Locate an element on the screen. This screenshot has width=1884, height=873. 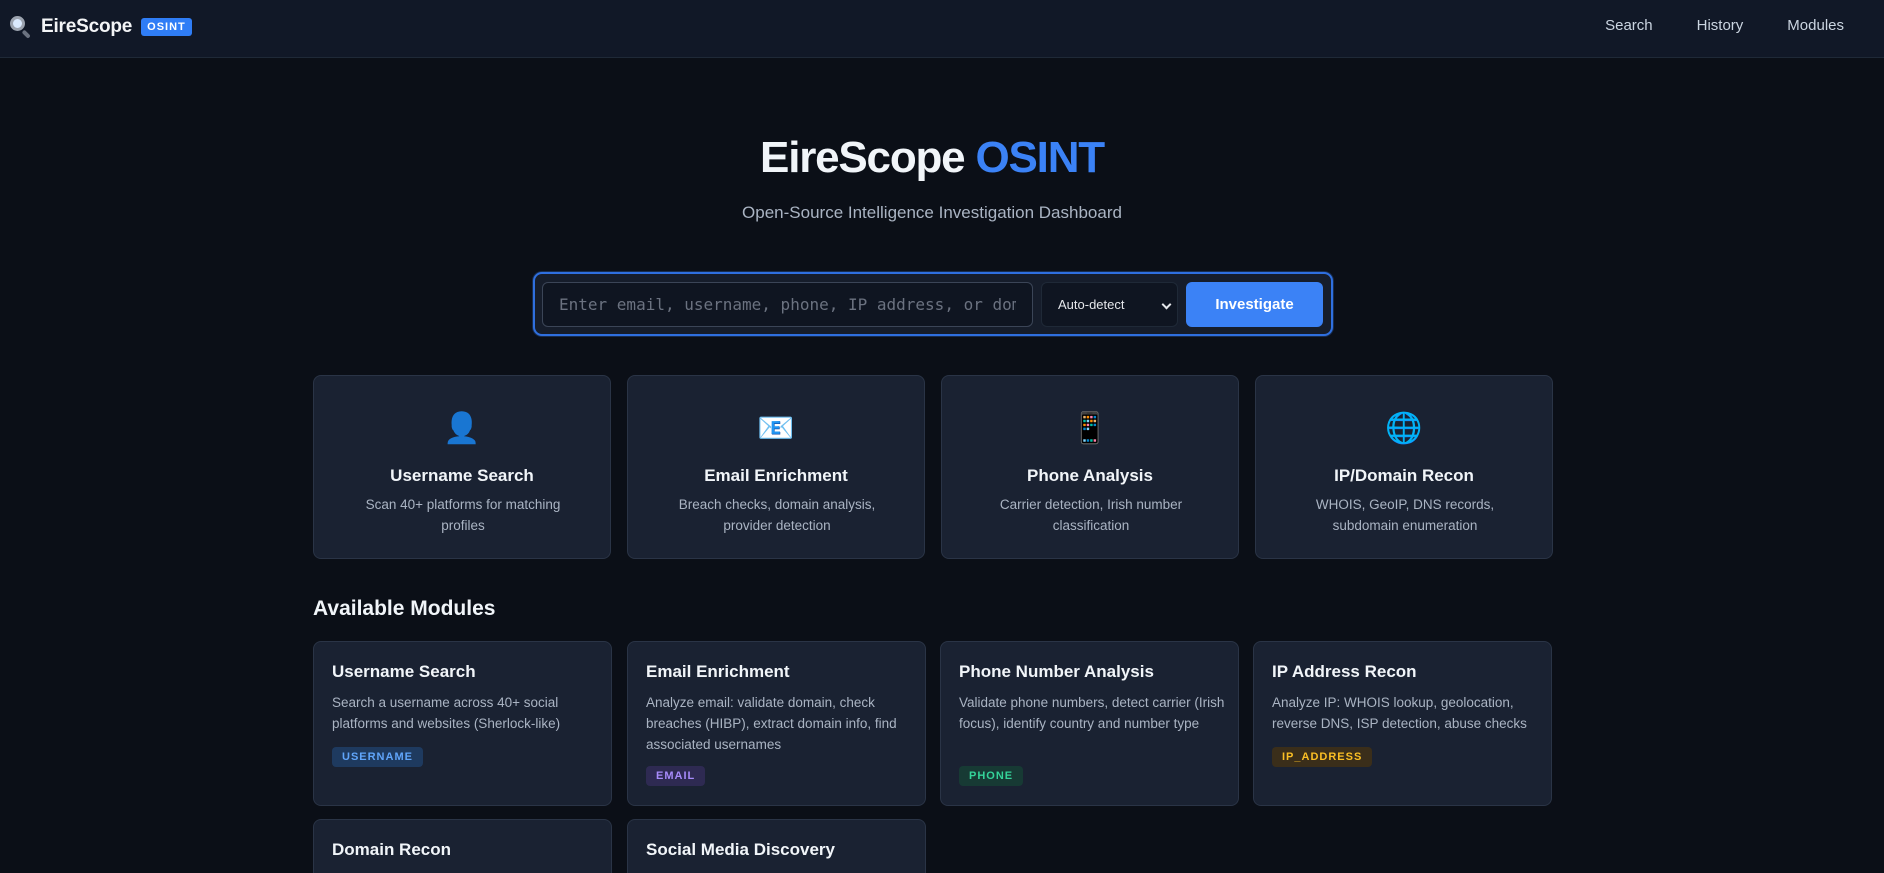
main-nav: Search History Modules is located at coordinates (1724, 25).